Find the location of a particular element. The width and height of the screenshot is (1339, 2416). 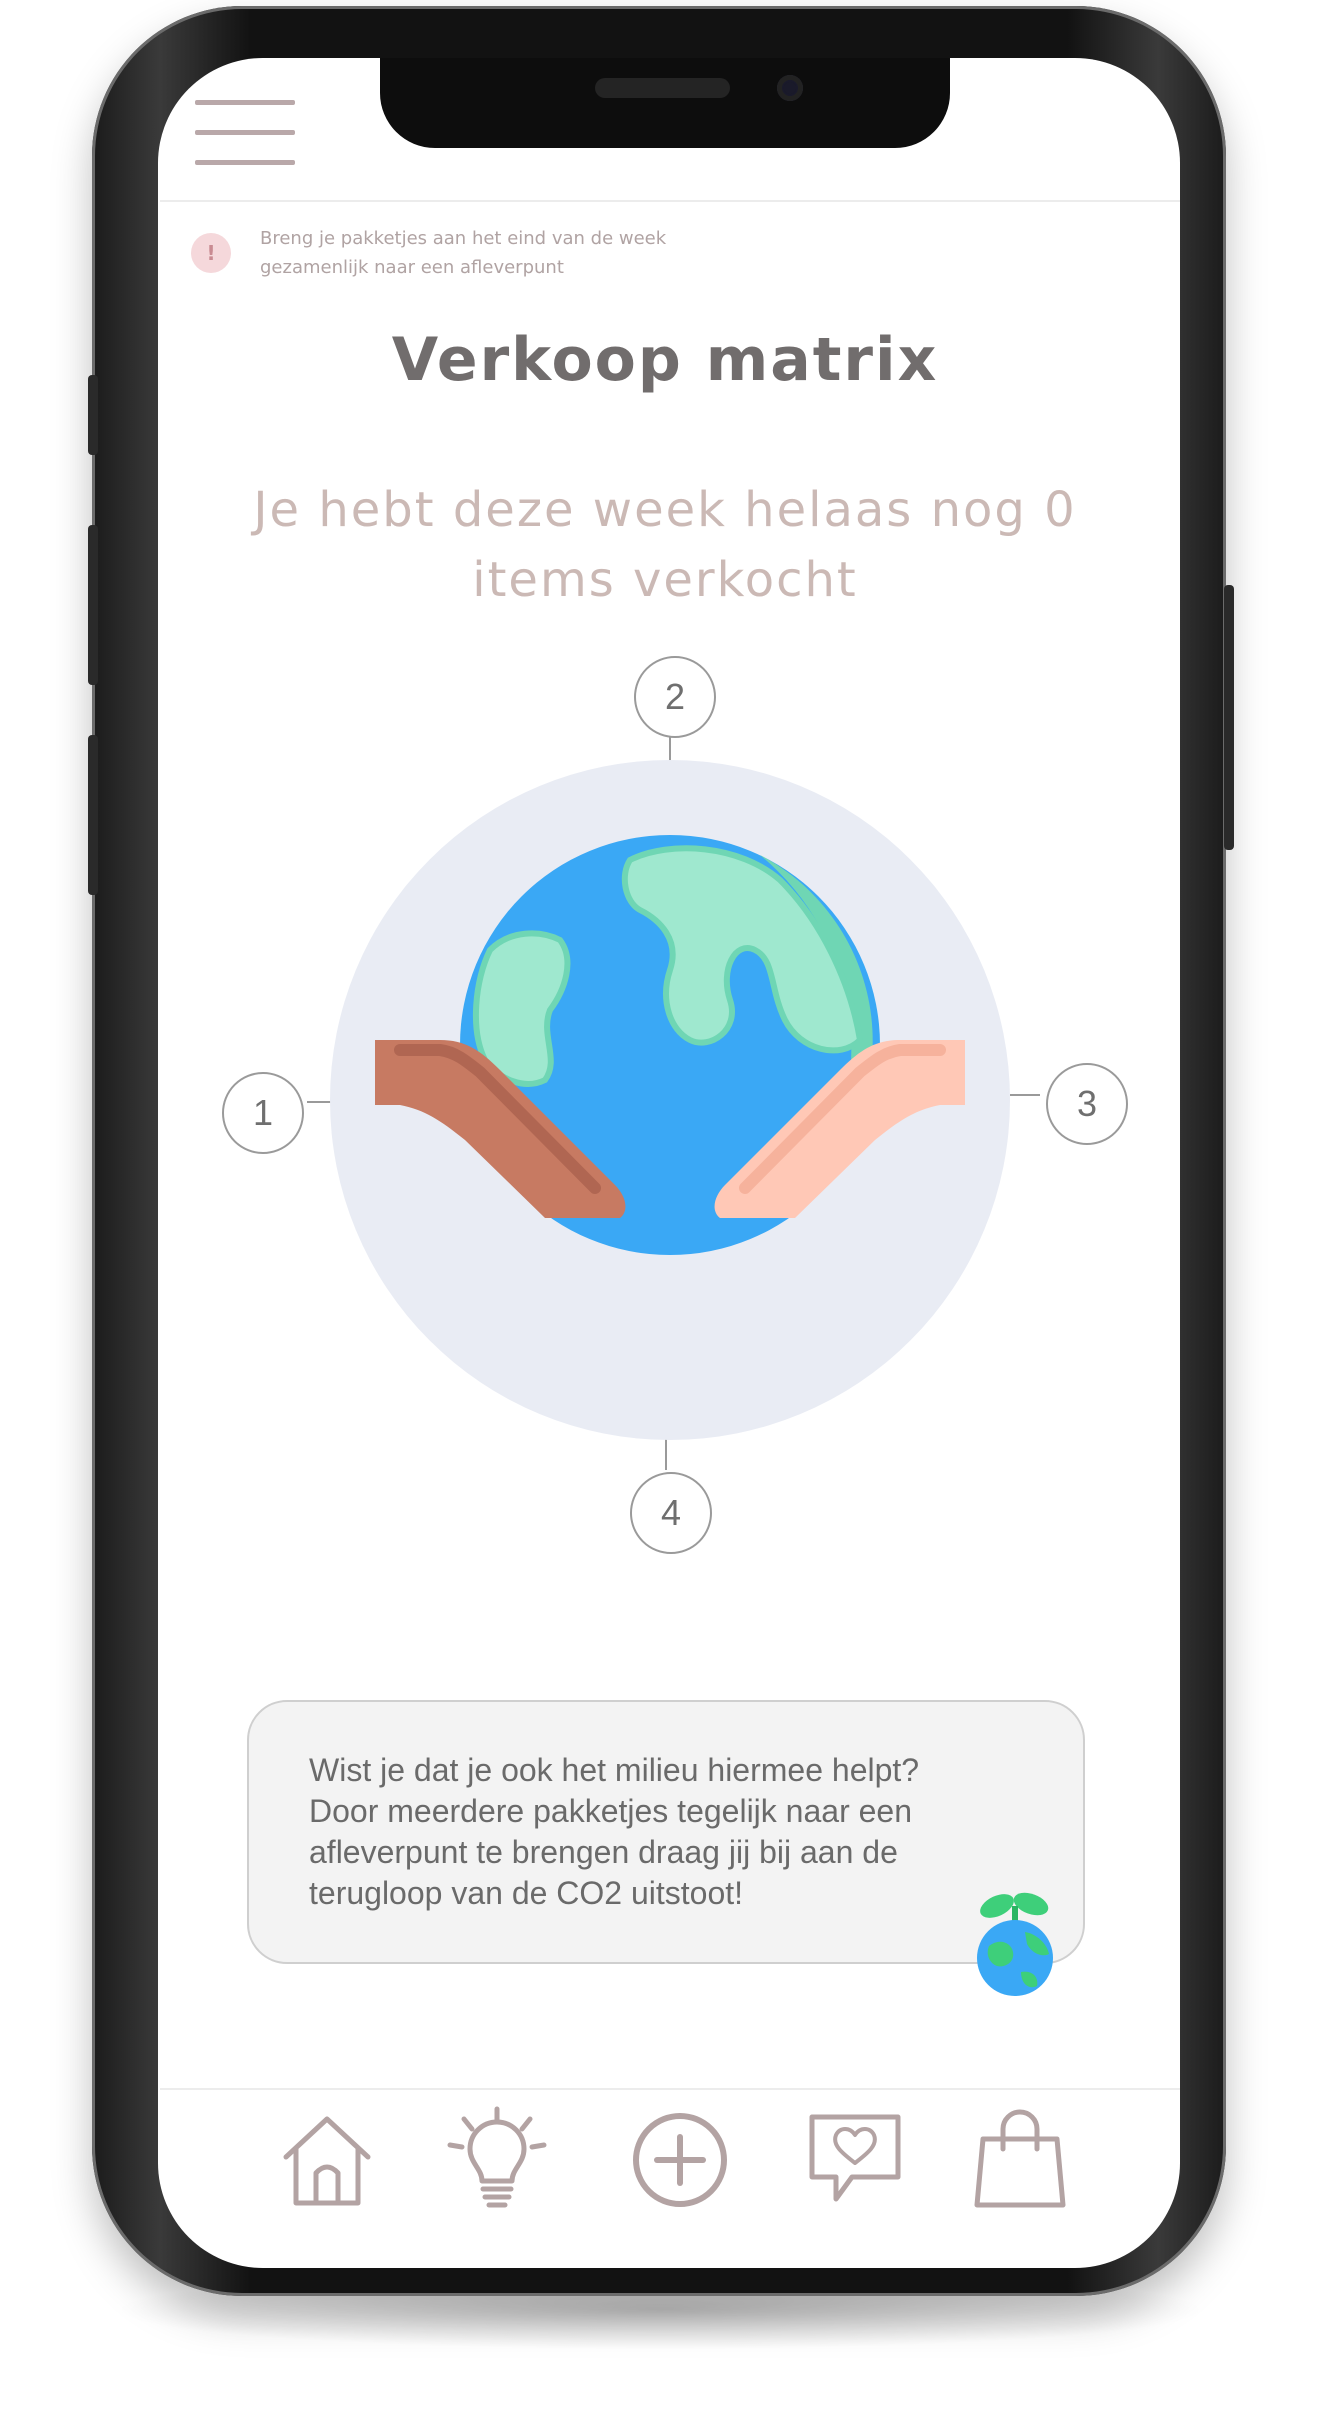

sprout-globe is located at coordinates (1015, 1958).